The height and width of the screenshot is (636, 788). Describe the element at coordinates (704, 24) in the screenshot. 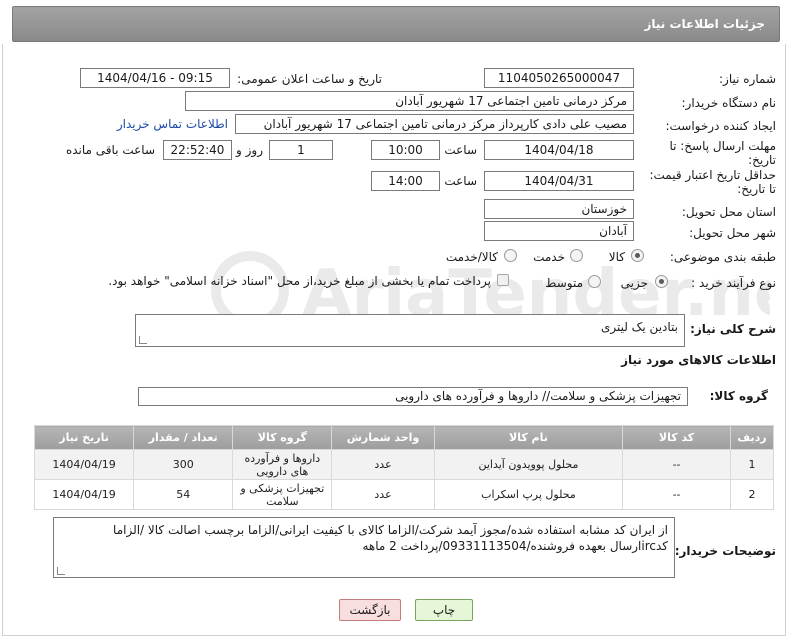

I see `page-title: جزئیات اطلاعات نیاز` at that location.